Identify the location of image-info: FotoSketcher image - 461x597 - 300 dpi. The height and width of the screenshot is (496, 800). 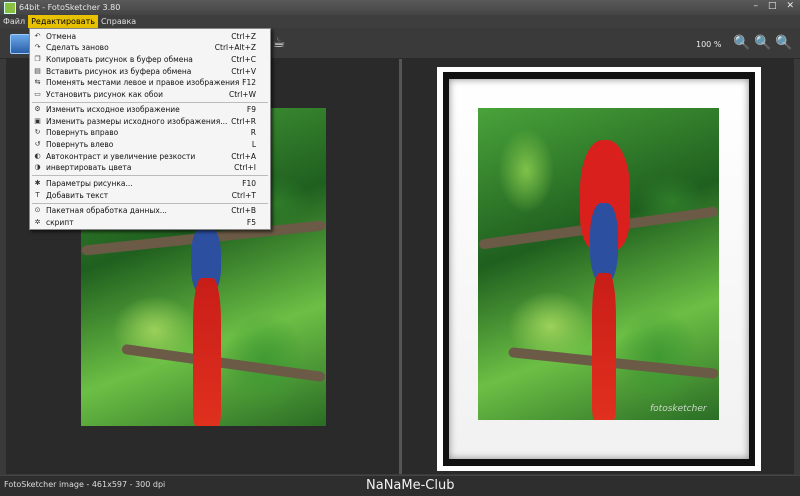
(85, 484).